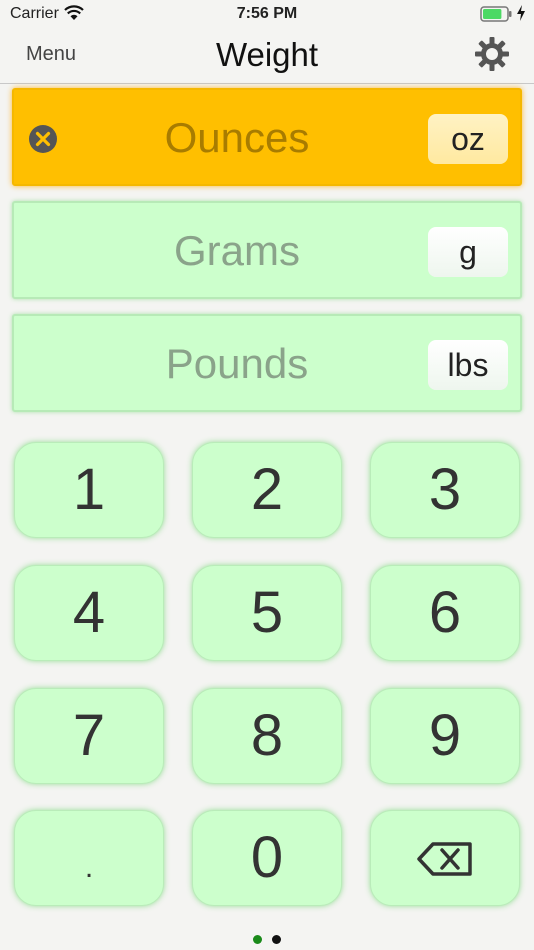 The image size is (534, 950). What do you see at coordinates (89, 613) in the screenshot?
I see `key-4: 4` at bounding box center [89, 613].